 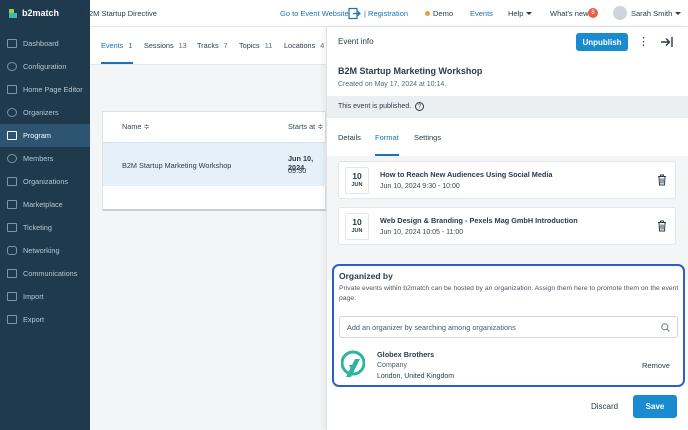 I want to click on dashboard-icon, so click(x=12, y=43).